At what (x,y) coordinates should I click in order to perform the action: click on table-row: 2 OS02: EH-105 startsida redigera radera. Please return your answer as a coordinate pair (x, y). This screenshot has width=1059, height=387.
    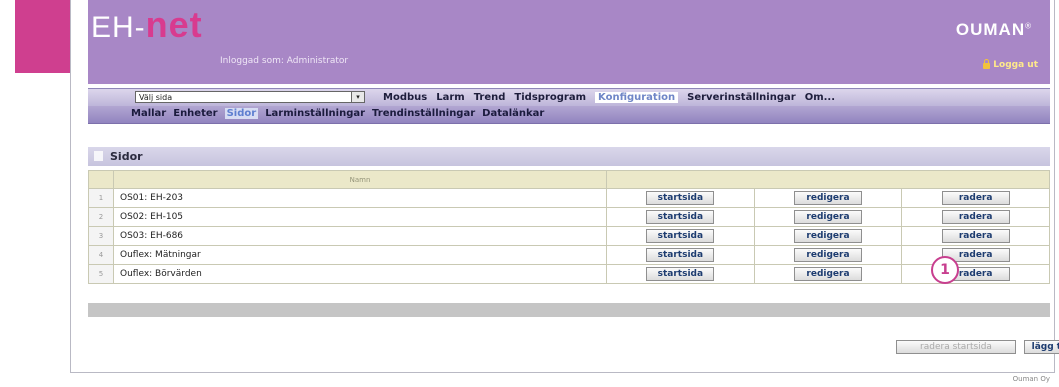
    Looking at the image, I should click on (569, 217).